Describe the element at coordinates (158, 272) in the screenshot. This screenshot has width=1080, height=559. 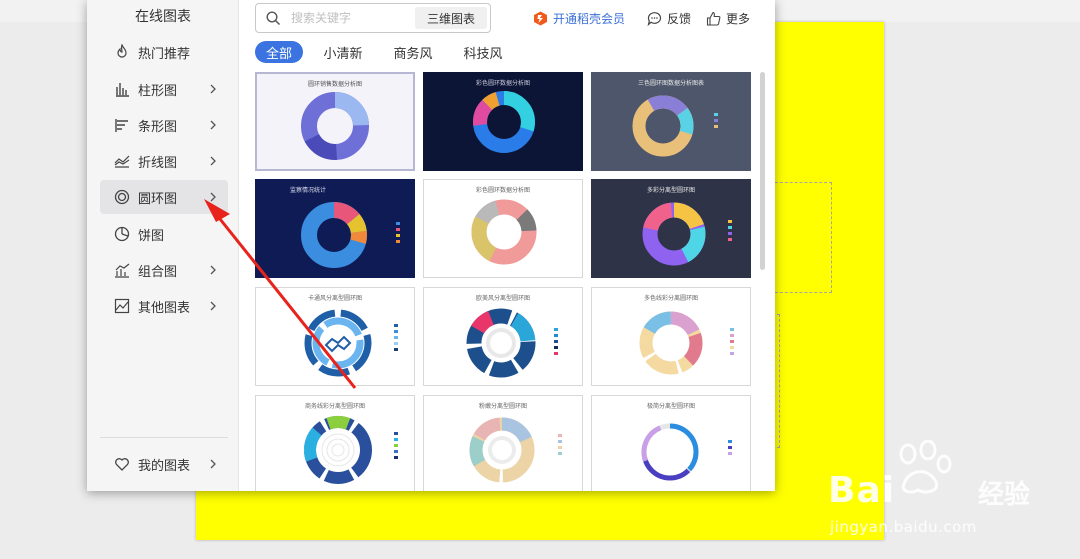
I see `sidebar-item-label: 组合图` at that location.